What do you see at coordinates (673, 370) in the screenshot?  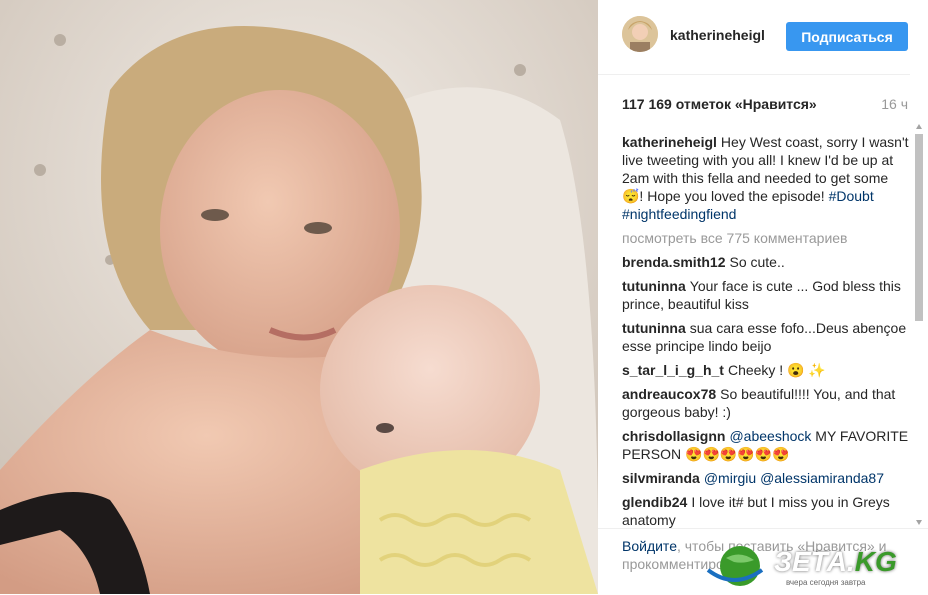 I see `comment-username: s_tar_l_i_g_h_t` at bounding box center [673, 370].